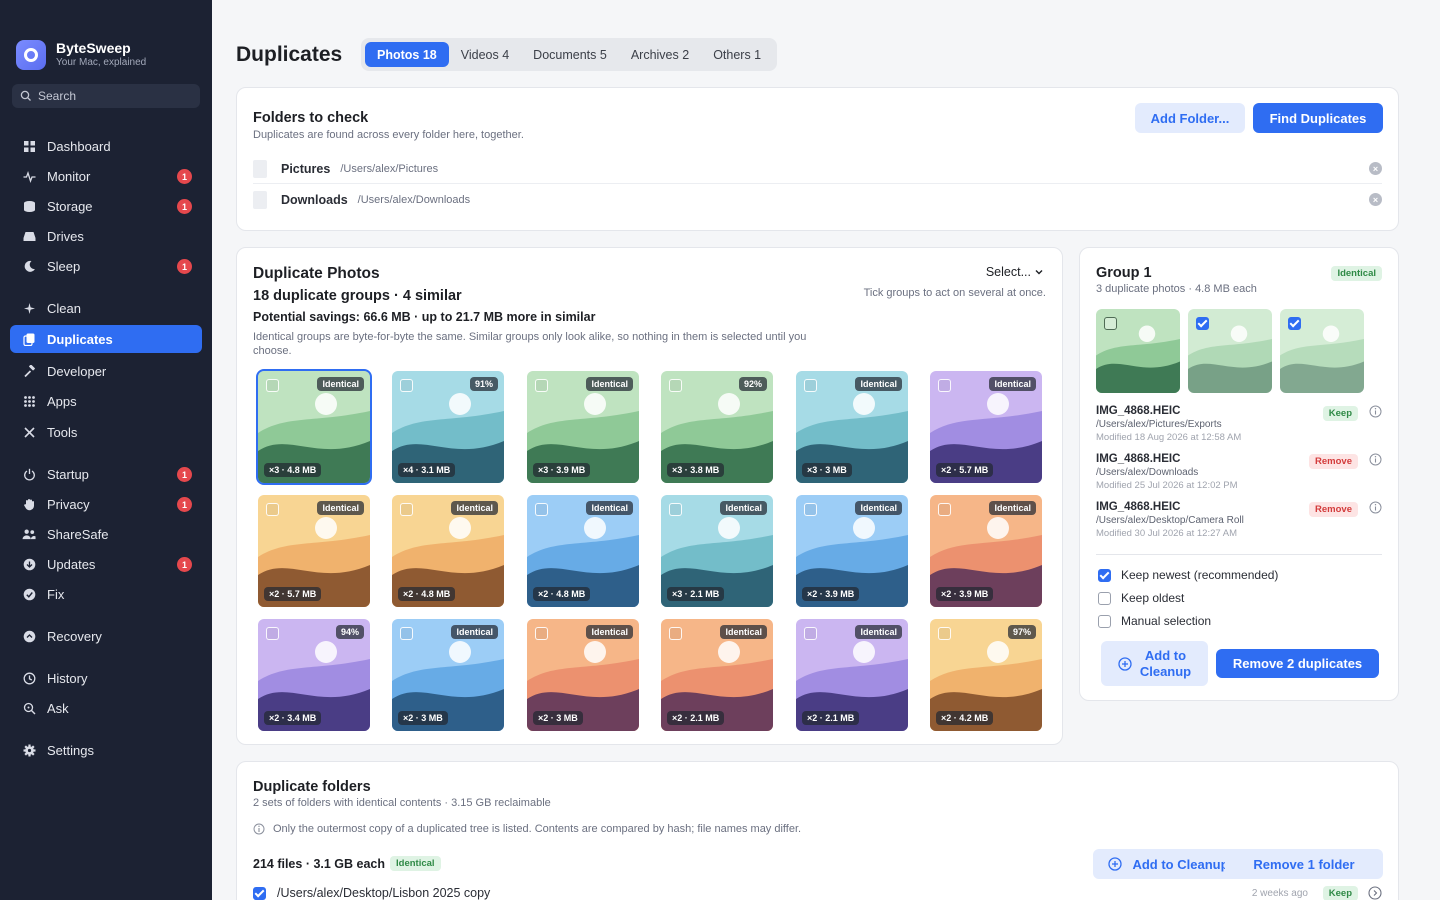  What do you see at coordinates (106, 750) in the screenshot?
I see `sidebar-item-settings: Settings` at bounding box center [106, 750].